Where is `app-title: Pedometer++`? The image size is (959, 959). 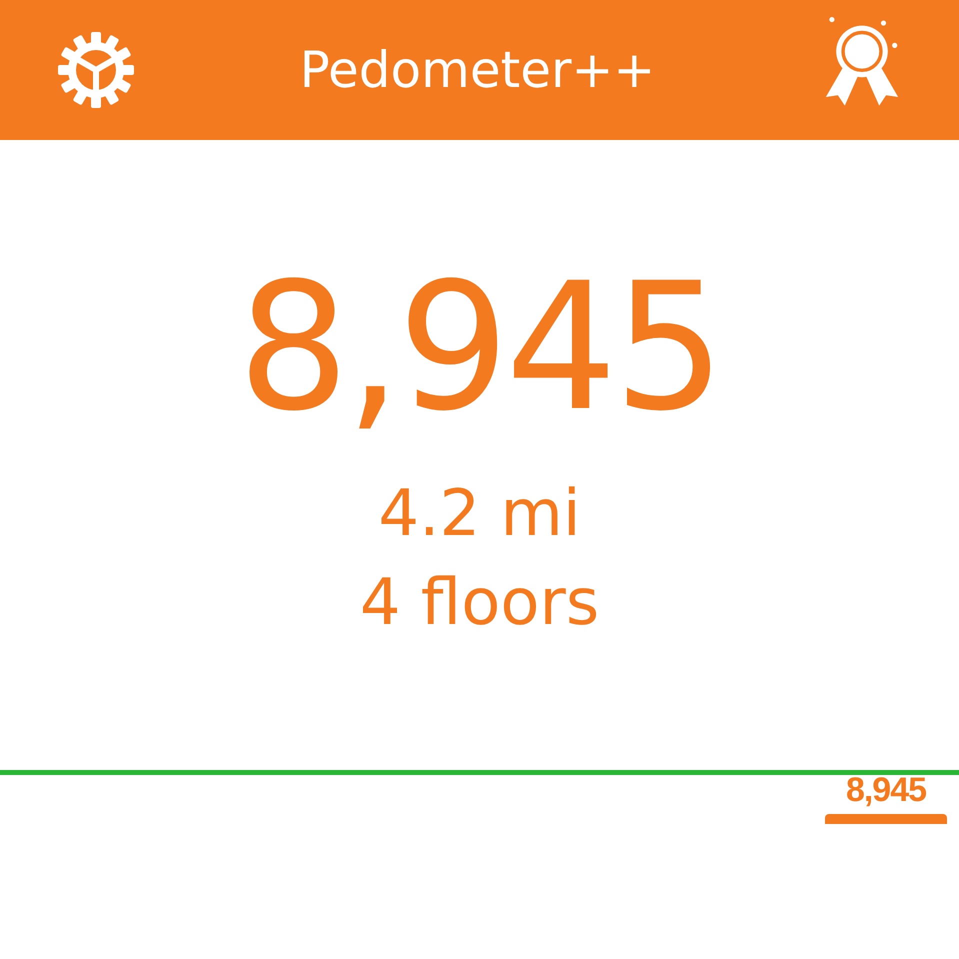 app-title: Pedometer++ is located at coordinates (478, 70).